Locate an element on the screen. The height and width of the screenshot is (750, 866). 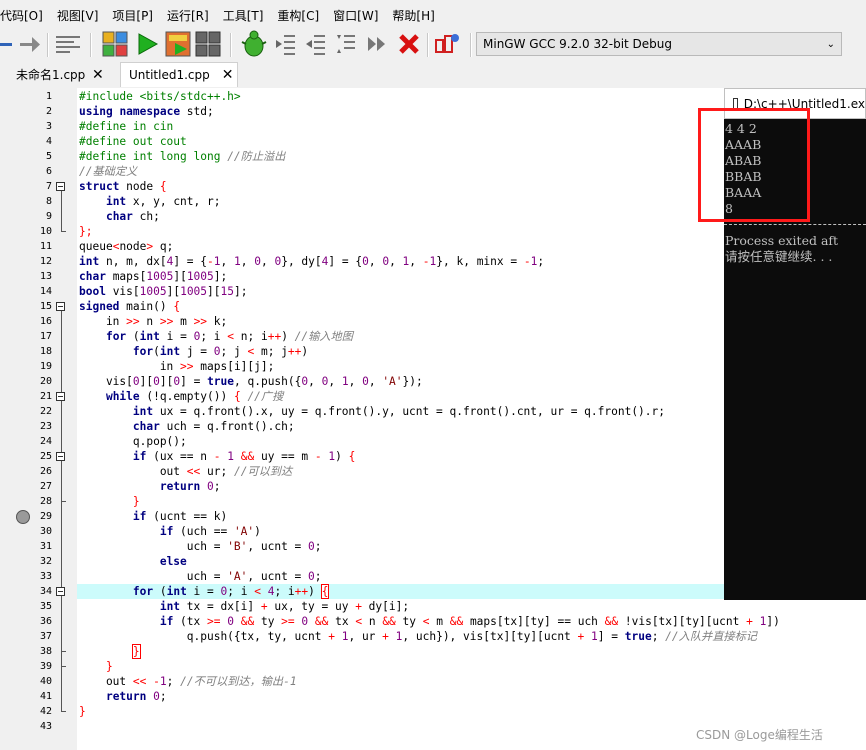
tab-untitled1: Untitled1.cpp ✕ is located at coordinates (179, 74).